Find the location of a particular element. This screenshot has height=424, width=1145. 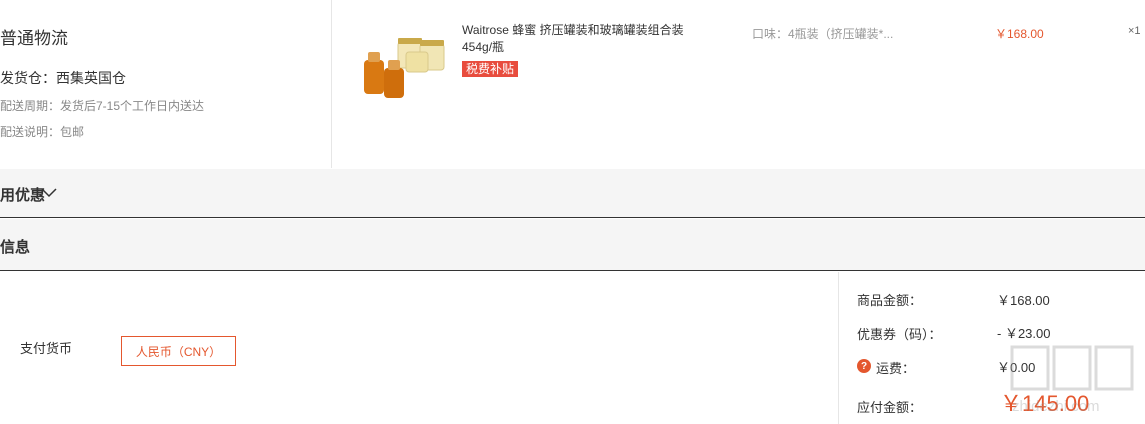

product-image is located at coordinates (404, 64).